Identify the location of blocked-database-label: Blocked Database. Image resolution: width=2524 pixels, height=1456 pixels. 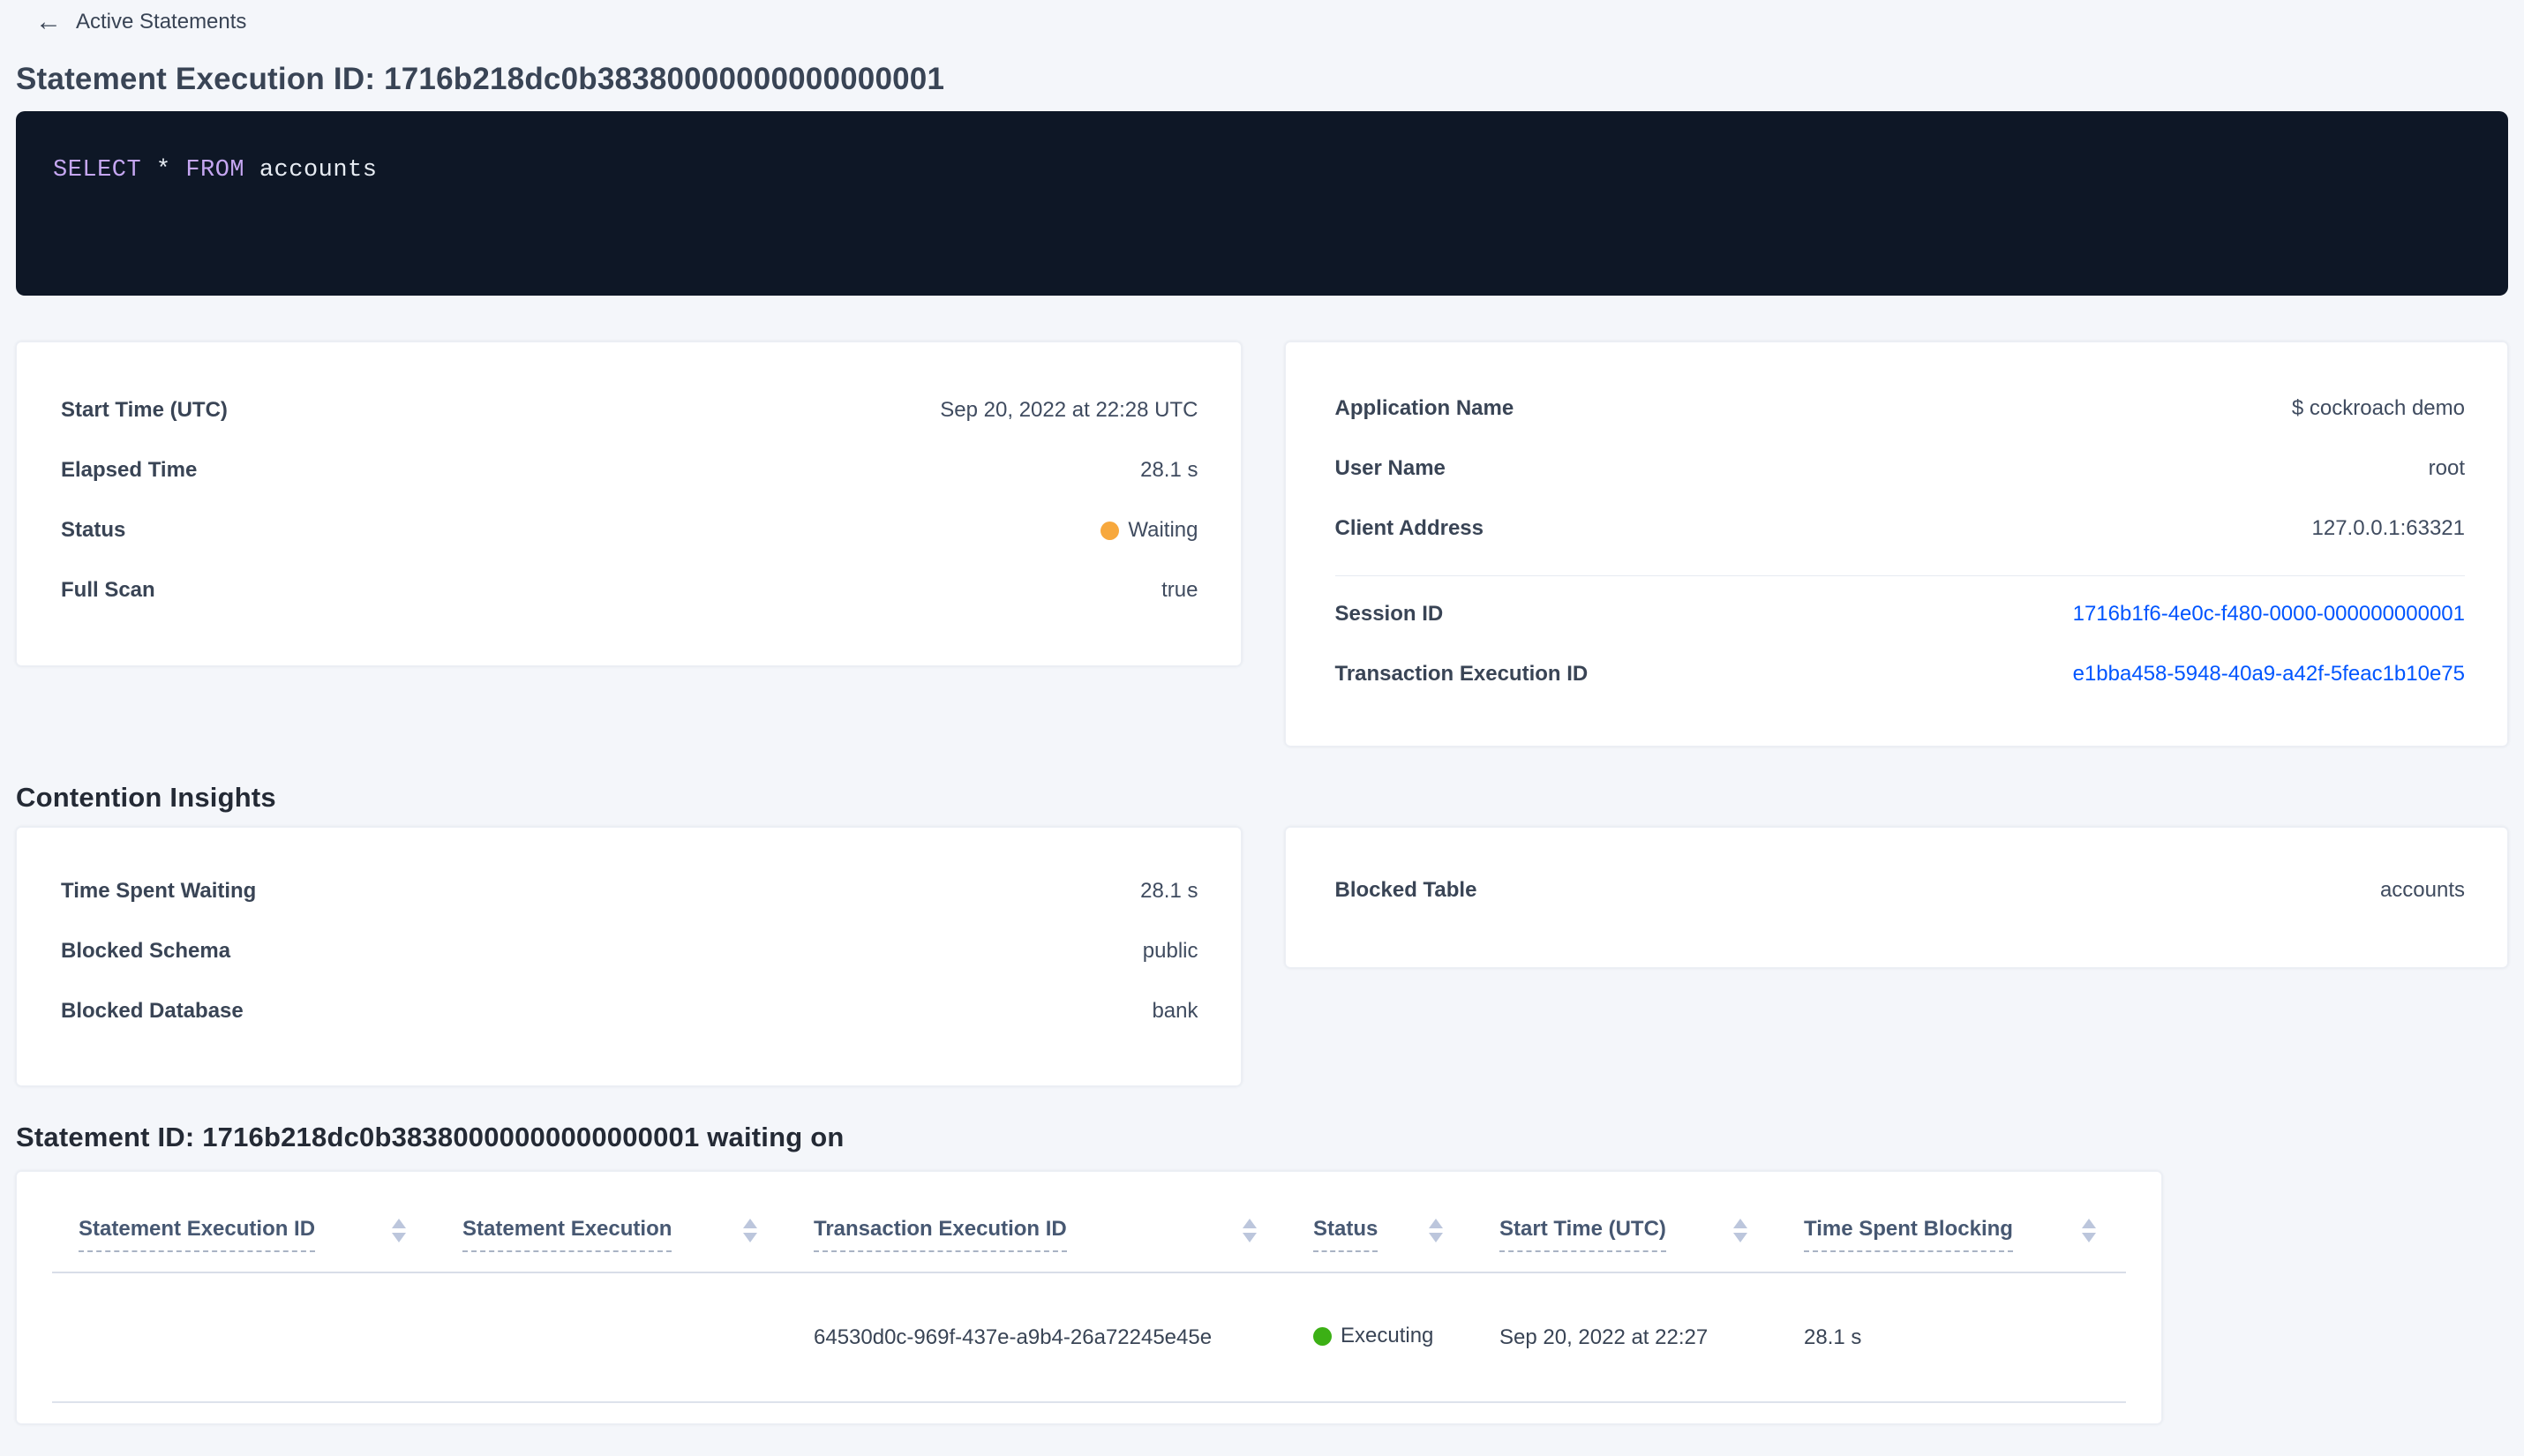
(152, 1011).